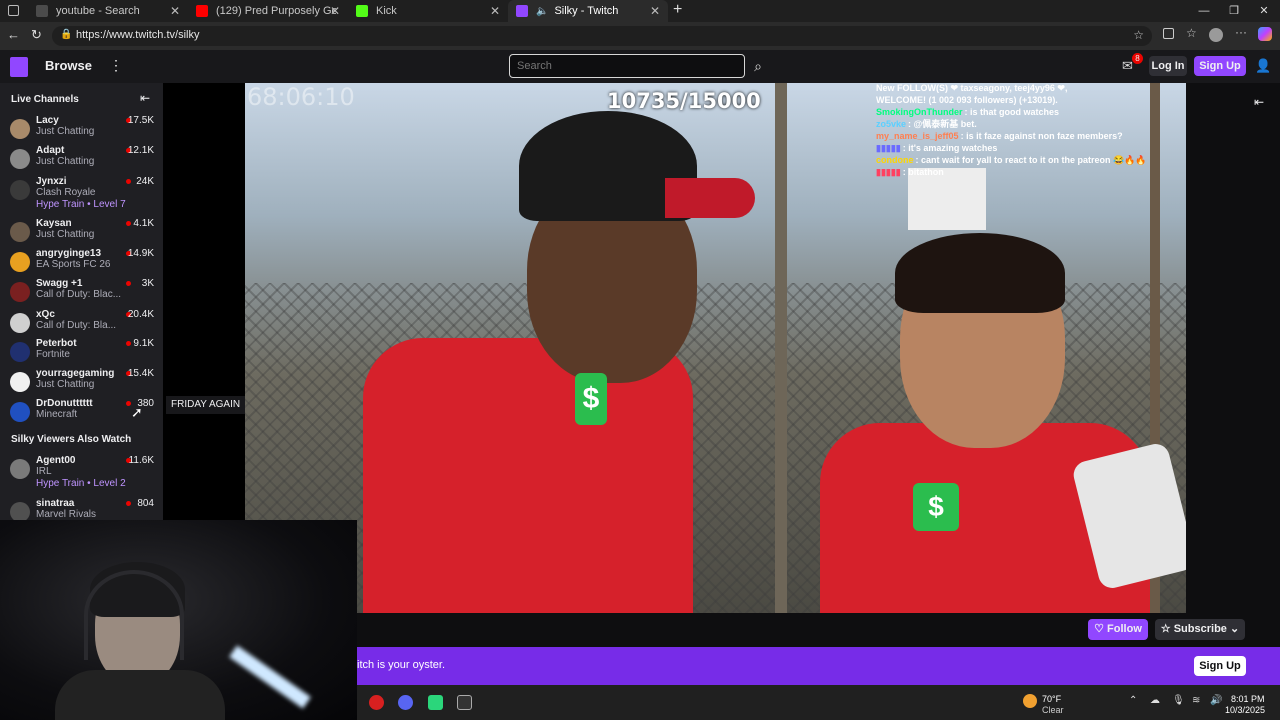 The width and height of the screenshot is (1280, 720). I want to click on subscribe-button: ☆ Subscribe ⌄, so click(1200, 629).